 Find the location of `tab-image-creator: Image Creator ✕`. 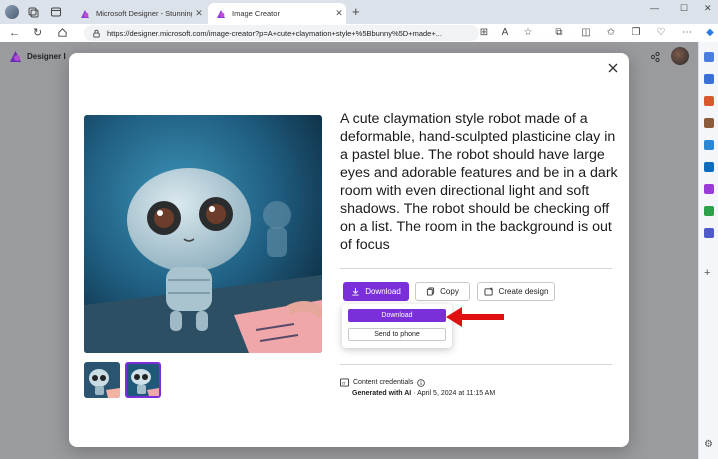

tab-image-creator: Image Creator ✕ is located at coordinates (277, 13).